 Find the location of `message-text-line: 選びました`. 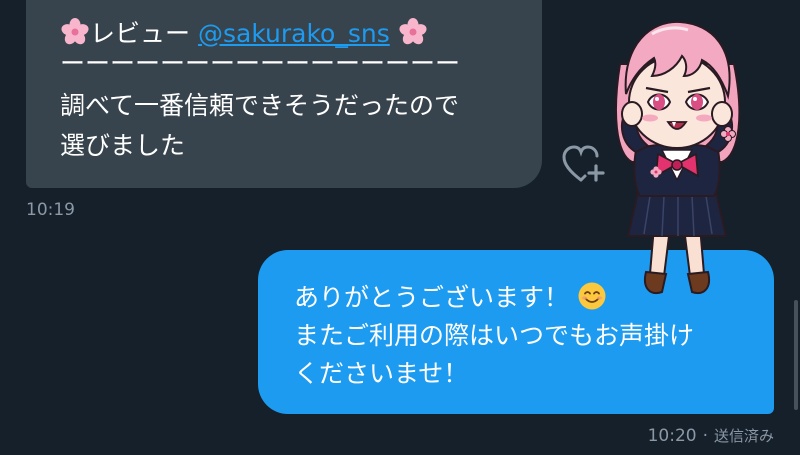

message-text-line: 選びました is located at coordinates (123, 145).